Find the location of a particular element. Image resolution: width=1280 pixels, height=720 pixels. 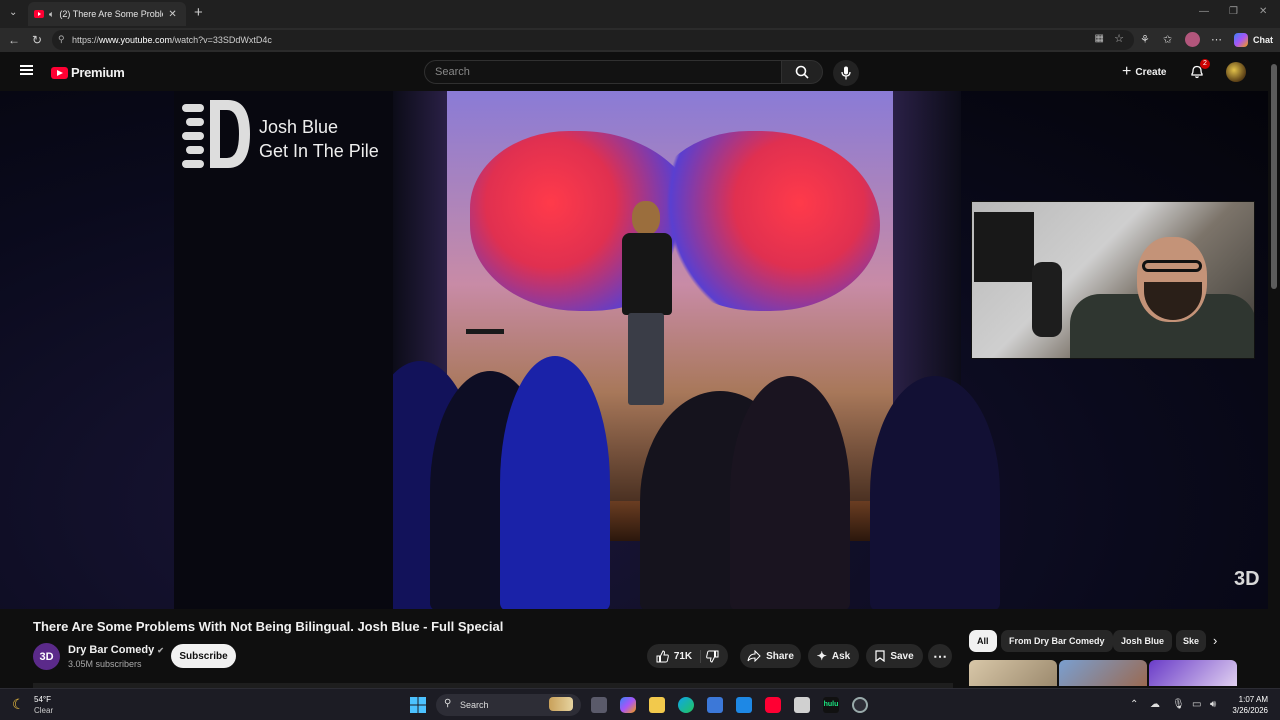

url-scheme: https:// is located at coordinates (86, 40).